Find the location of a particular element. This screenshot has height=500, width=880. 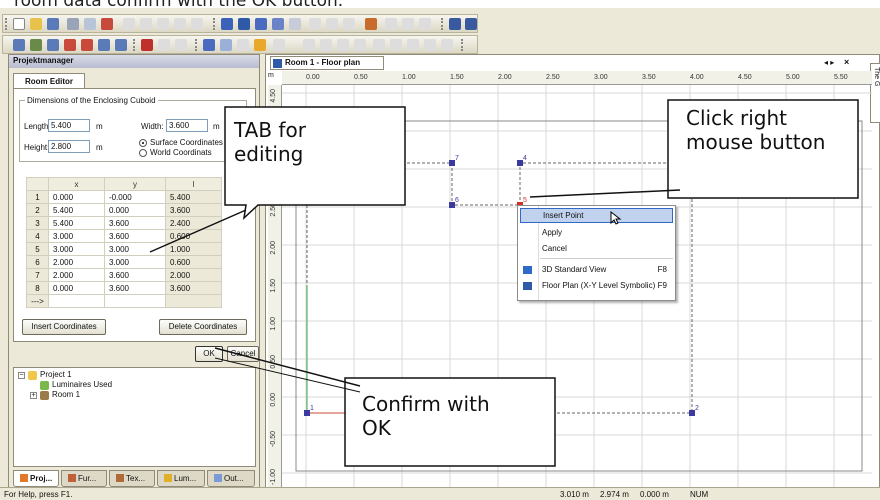

callout-right-click-text: Click right mouse button is located at coordinates (756, 130).